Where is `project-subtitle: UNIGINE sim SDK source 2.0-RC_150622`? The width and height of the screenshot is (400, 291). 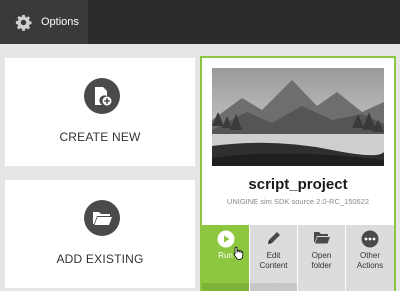
project-subtitle: UNIGINE sim SDK source 2.0-RC_150622 is located at coordinates (298, 201).